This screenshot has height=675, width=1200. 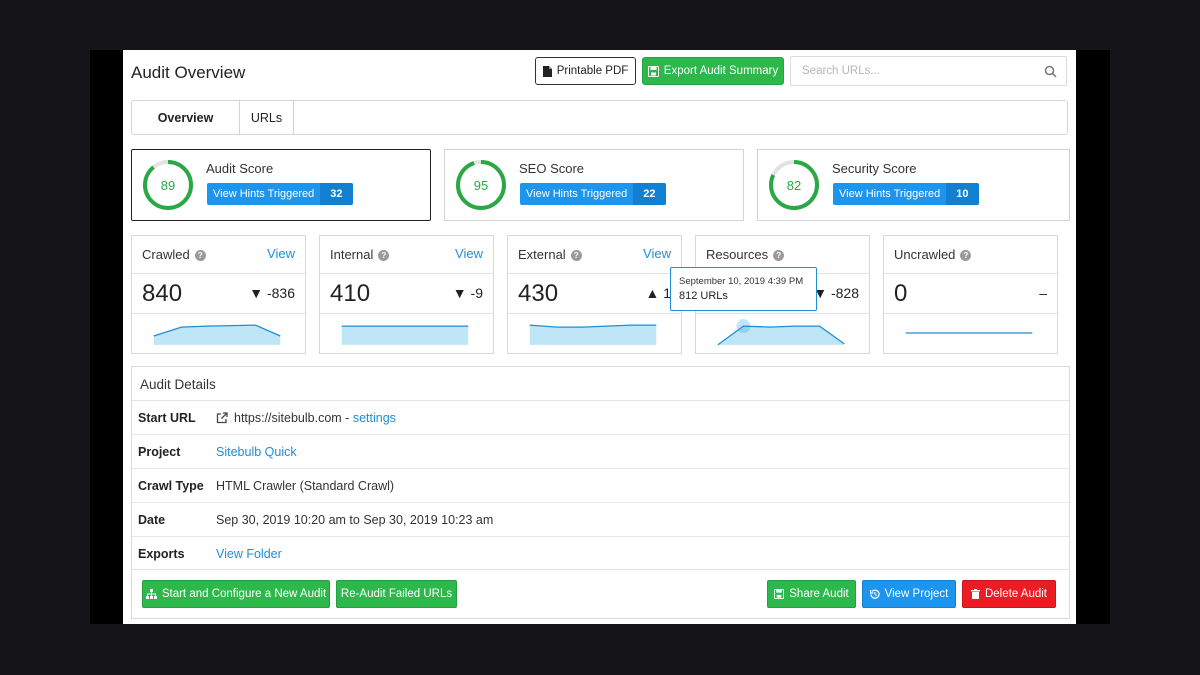 I want to click on view-hints-button: View Hints Triggered 22, so click(x=593, y=194).